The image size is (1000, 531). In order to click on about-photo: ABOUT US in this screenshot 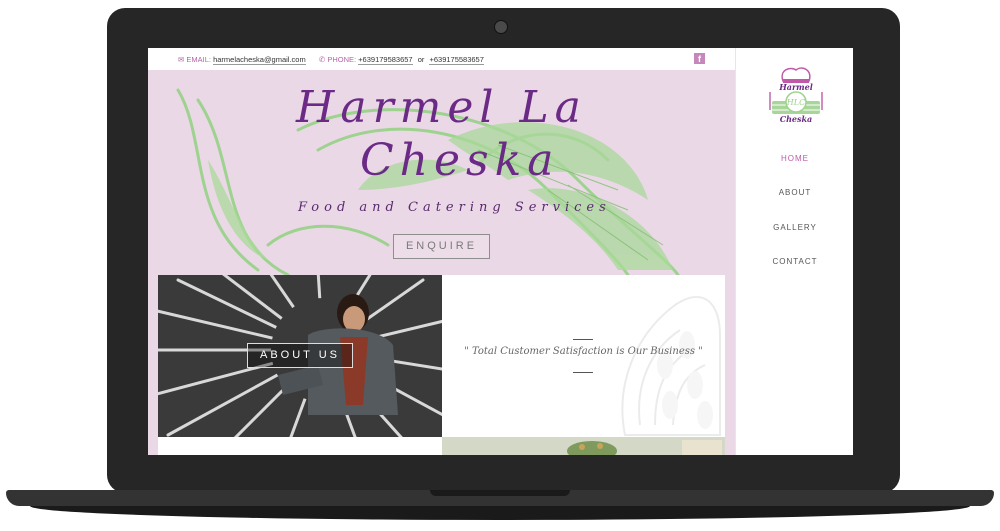, I will do `click(300, 356)`.